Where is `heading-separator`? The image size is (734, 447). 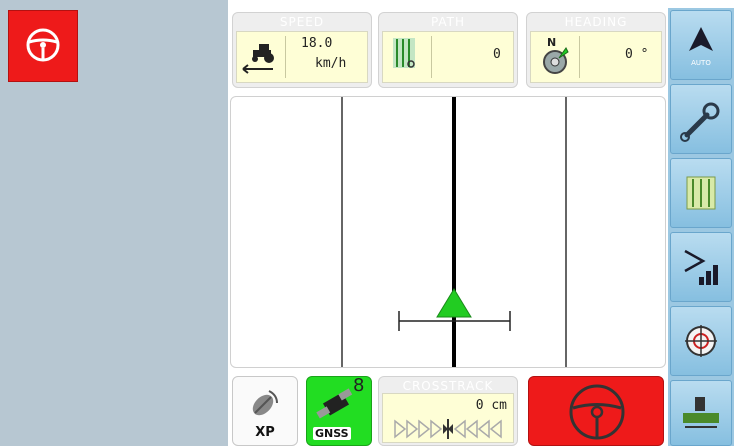 heading-separator is located at coordinates (579, 57).